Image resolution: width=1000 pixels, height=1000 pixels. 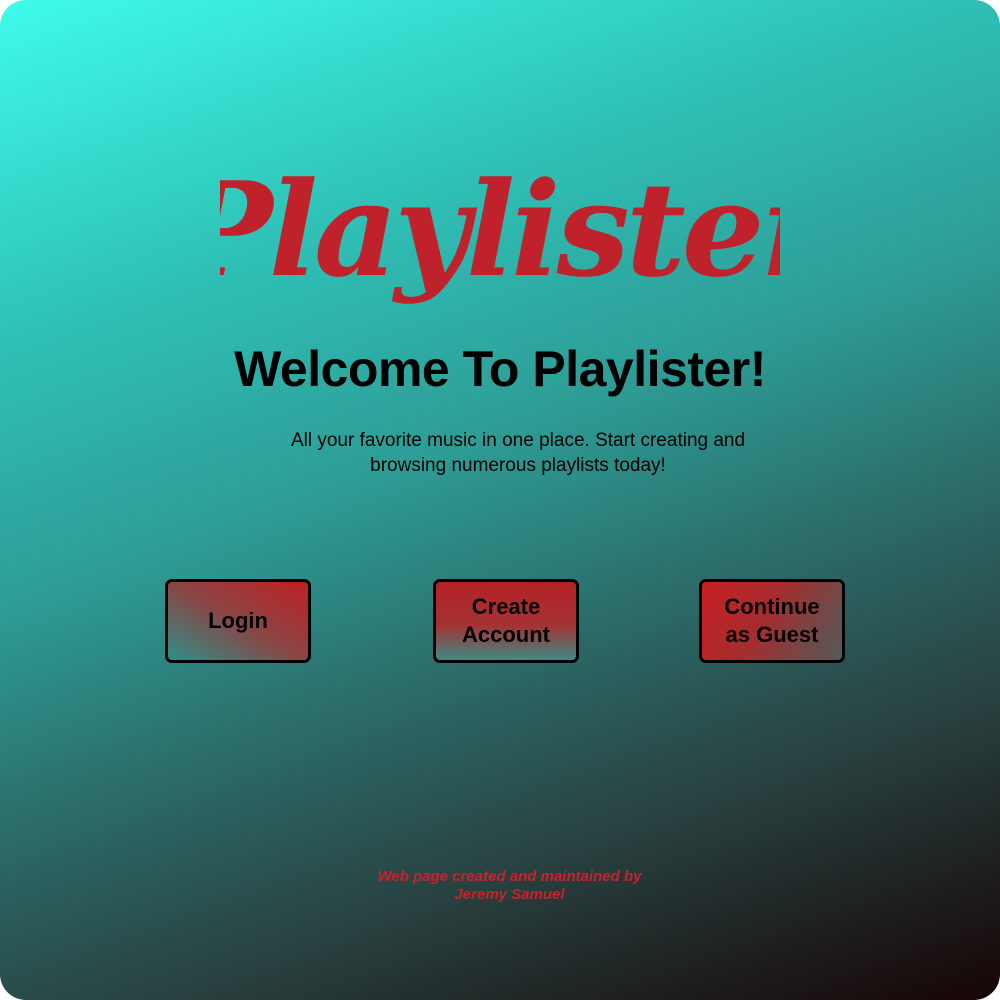 What do you see at coordinates (506, 621) in the screenshot?
I see `create-account-button: Create Account` at bounding box center [506, 621].